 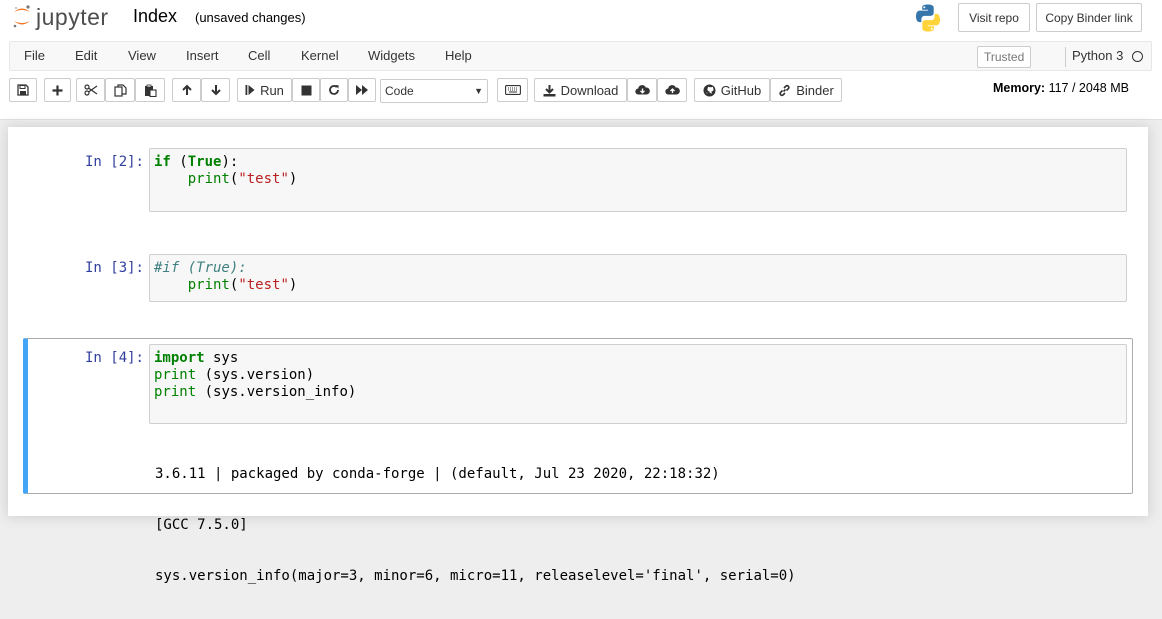 I want to click on code-cell-input: if (True): print("test"), so click(x=638, y=180).